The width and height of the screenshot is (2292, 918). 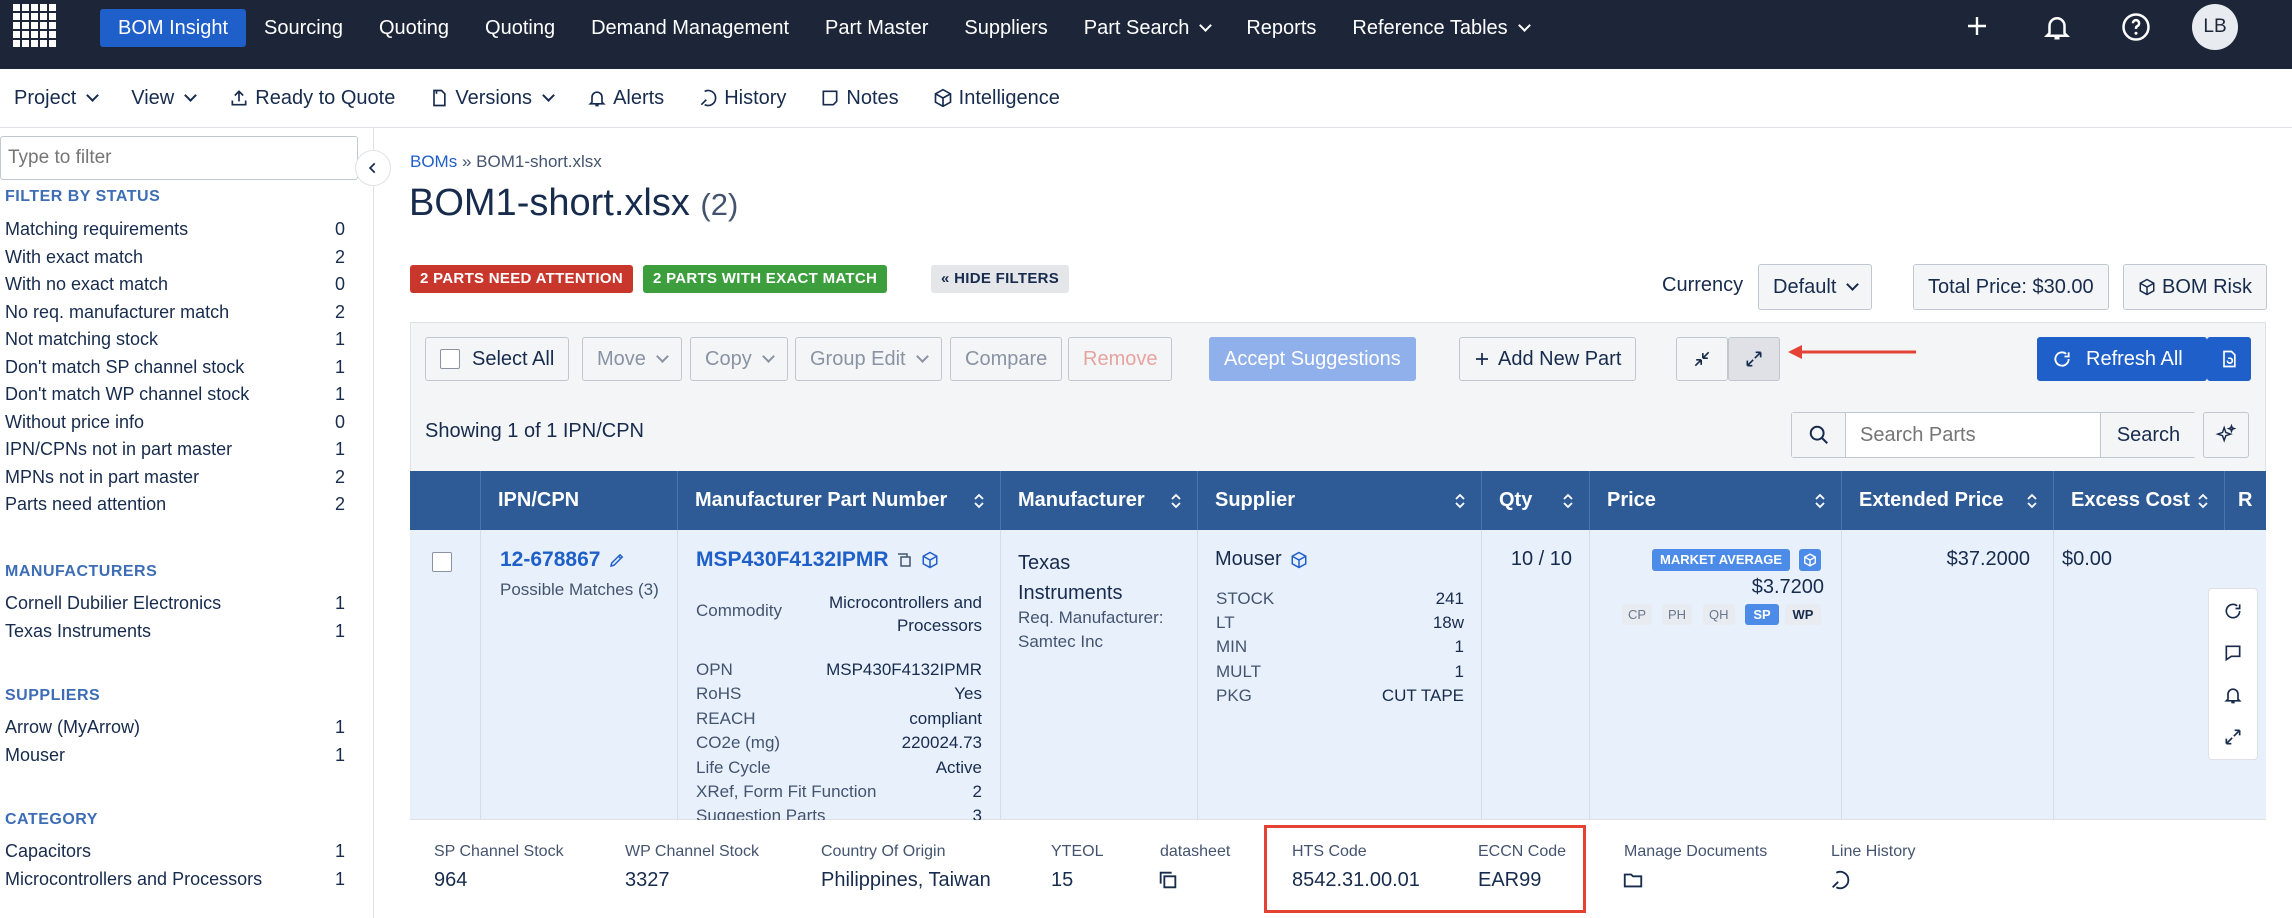 I want to click on comment-icon, so click(x=2233, y=653).